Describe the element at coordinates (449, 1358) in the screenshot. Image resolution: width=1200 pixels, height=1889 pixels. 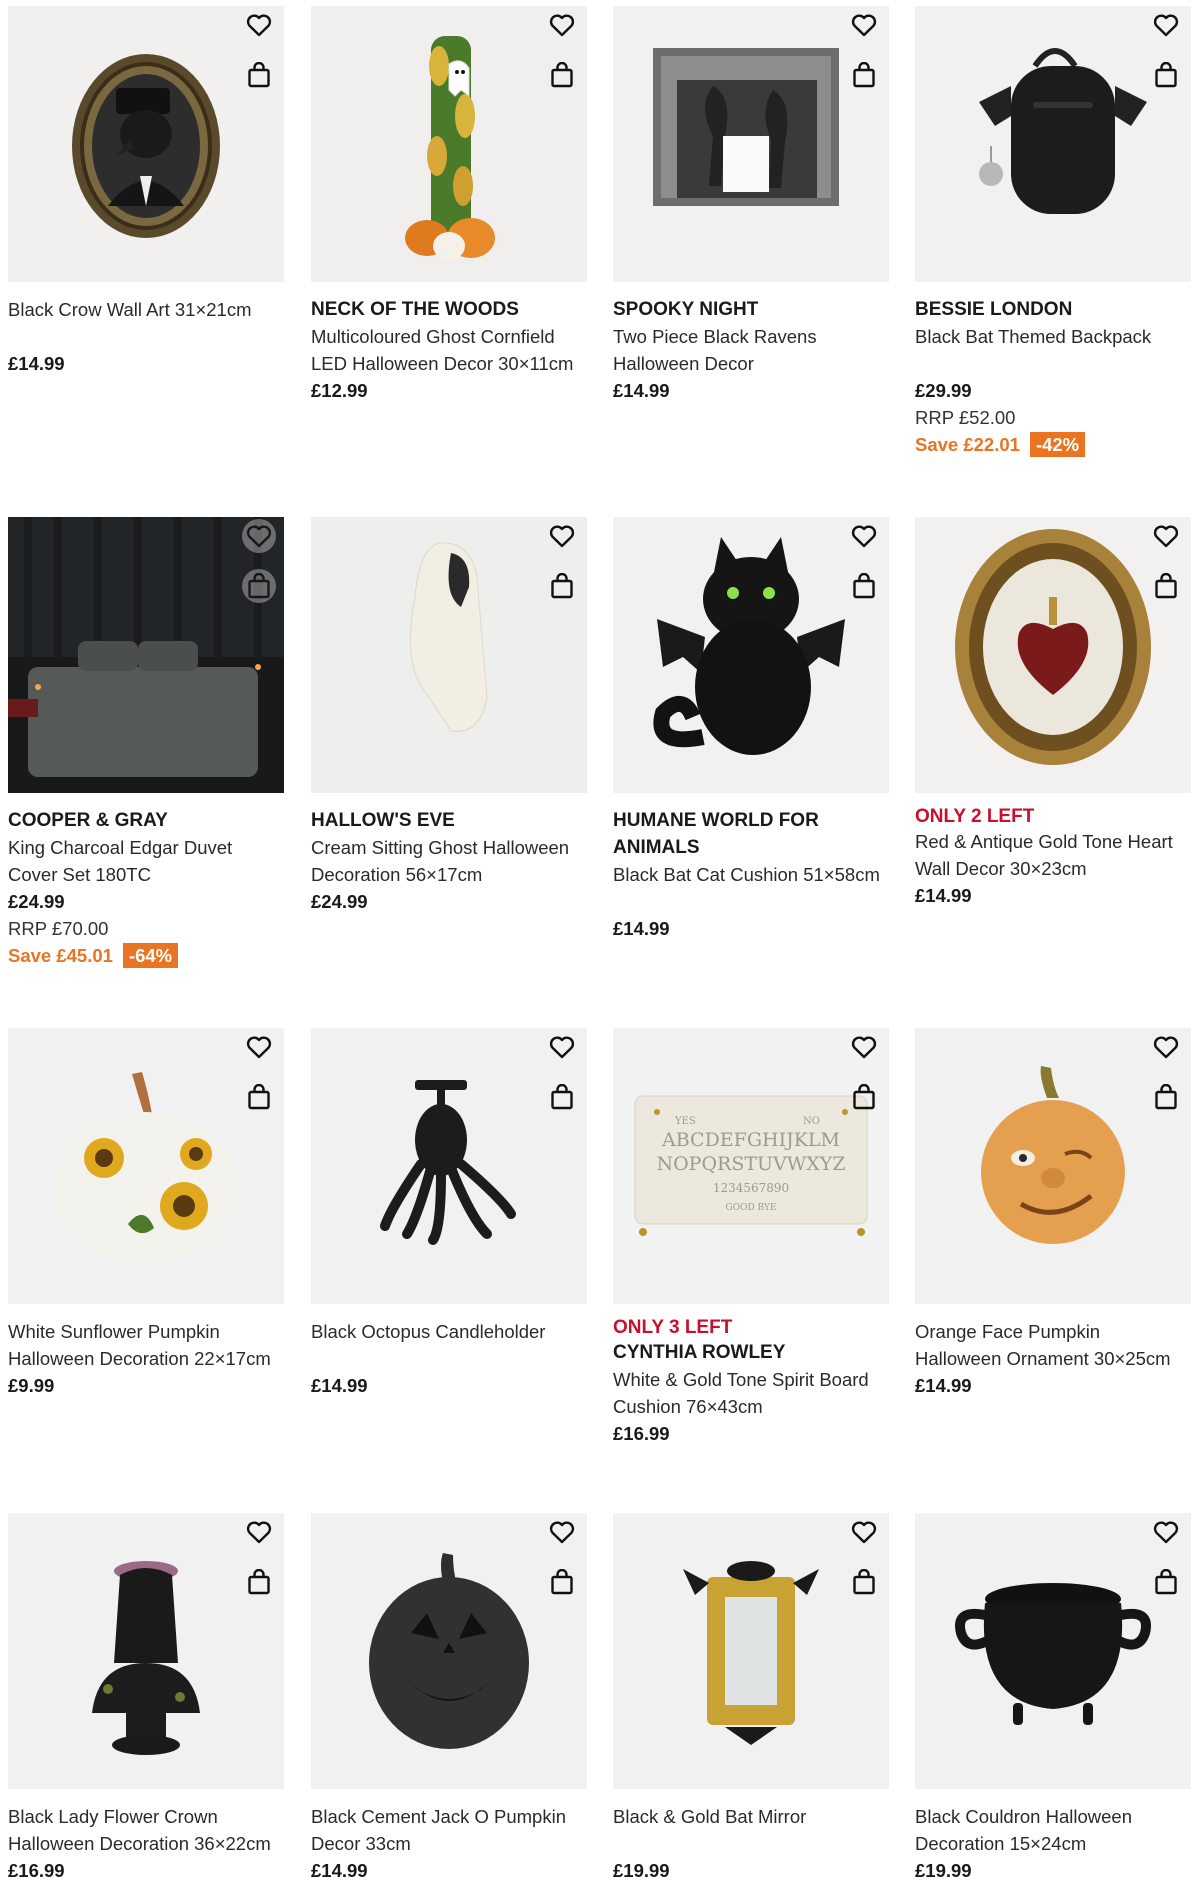
I see `product-details: Black Octopus Candleholder £14.99` at that location.